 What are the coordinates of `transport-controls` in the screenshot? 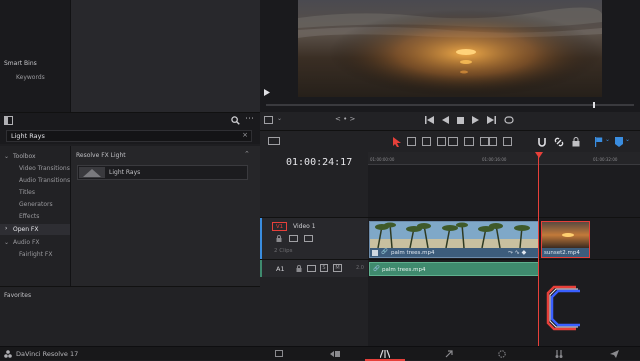 It's located at (469, 120).